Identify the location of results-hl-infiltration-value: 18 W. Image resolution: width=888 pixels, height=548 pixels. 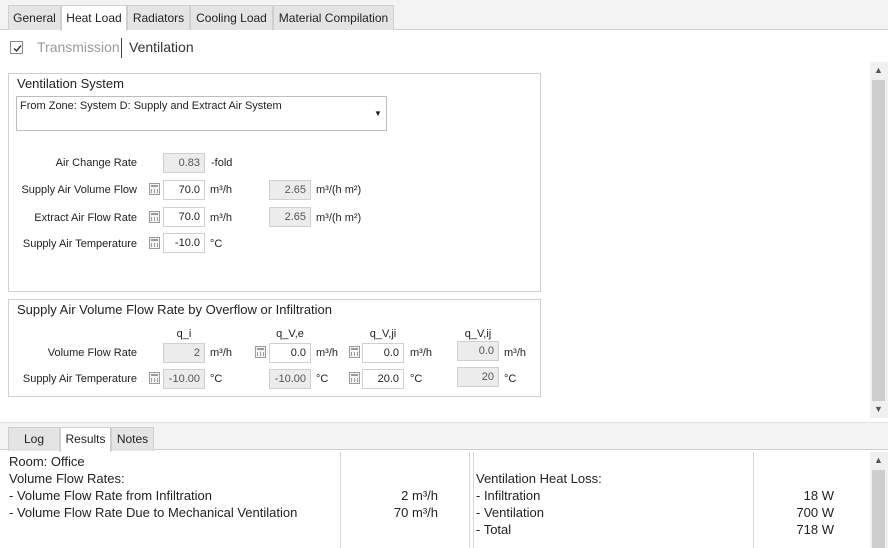
(818, 495).